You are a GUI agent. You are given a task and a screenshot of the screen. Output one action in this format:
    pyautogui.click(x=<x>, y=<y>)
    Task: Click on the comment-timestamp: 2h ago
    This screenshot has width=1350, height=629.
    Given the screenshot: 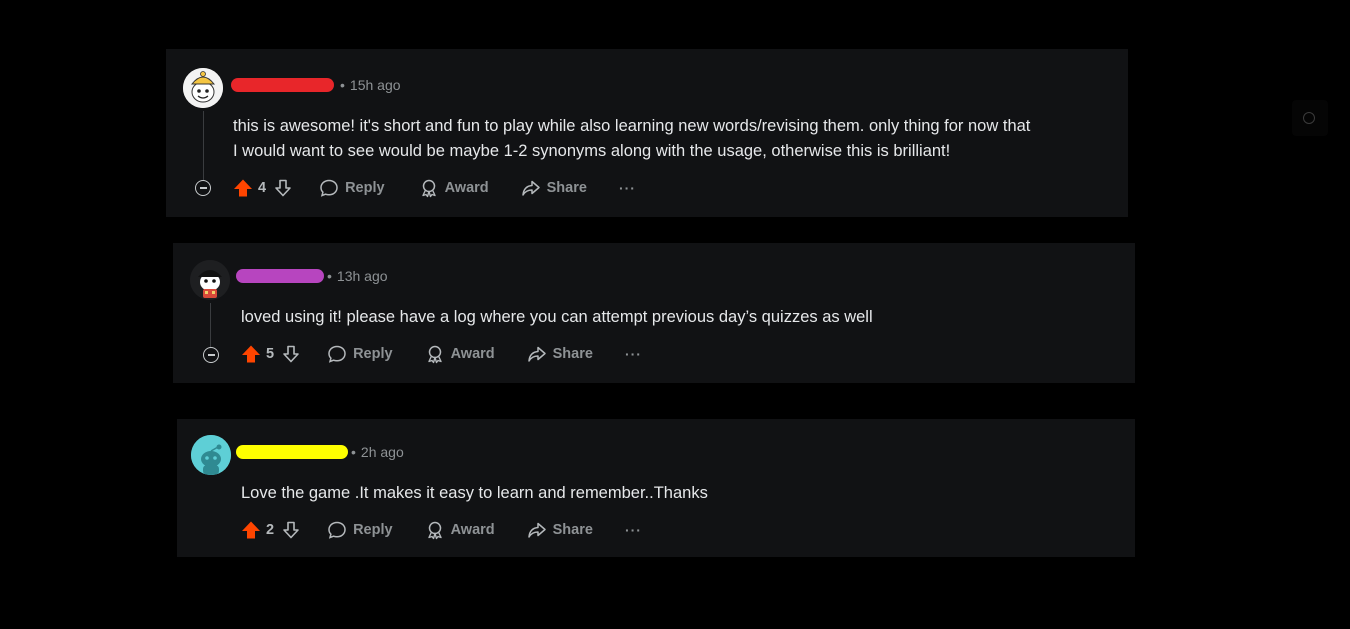 What is the action you would take?
    pyautogui.click(x=382, y=452)
    